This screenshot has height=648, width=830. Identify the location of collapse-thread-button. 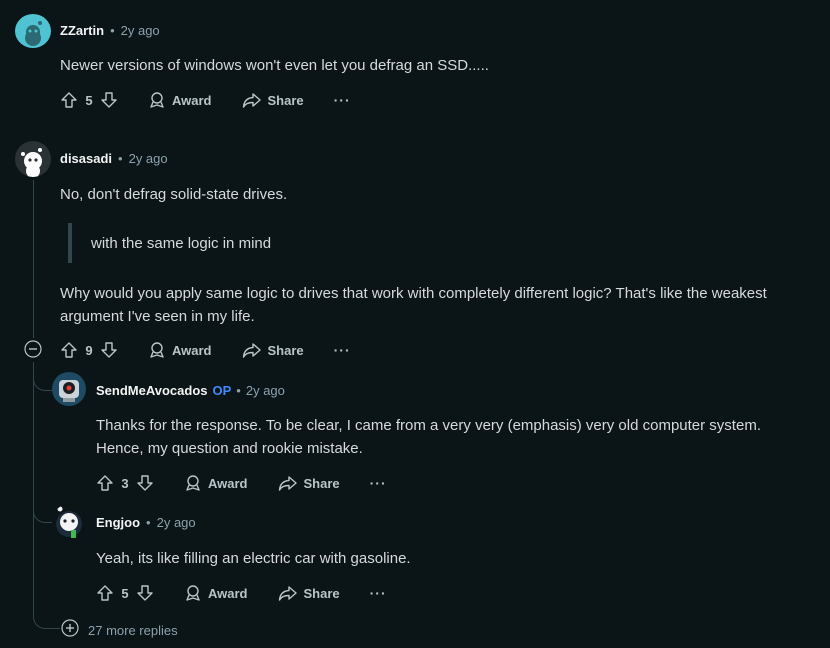
(33, 351).